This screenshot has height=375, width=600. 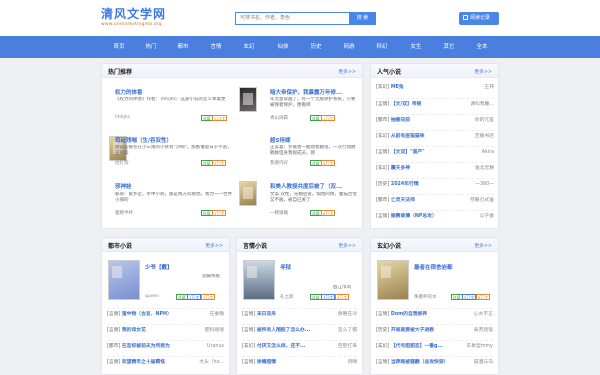 I want to click on list-author: 在秦晚, so click(x=216, y=314).